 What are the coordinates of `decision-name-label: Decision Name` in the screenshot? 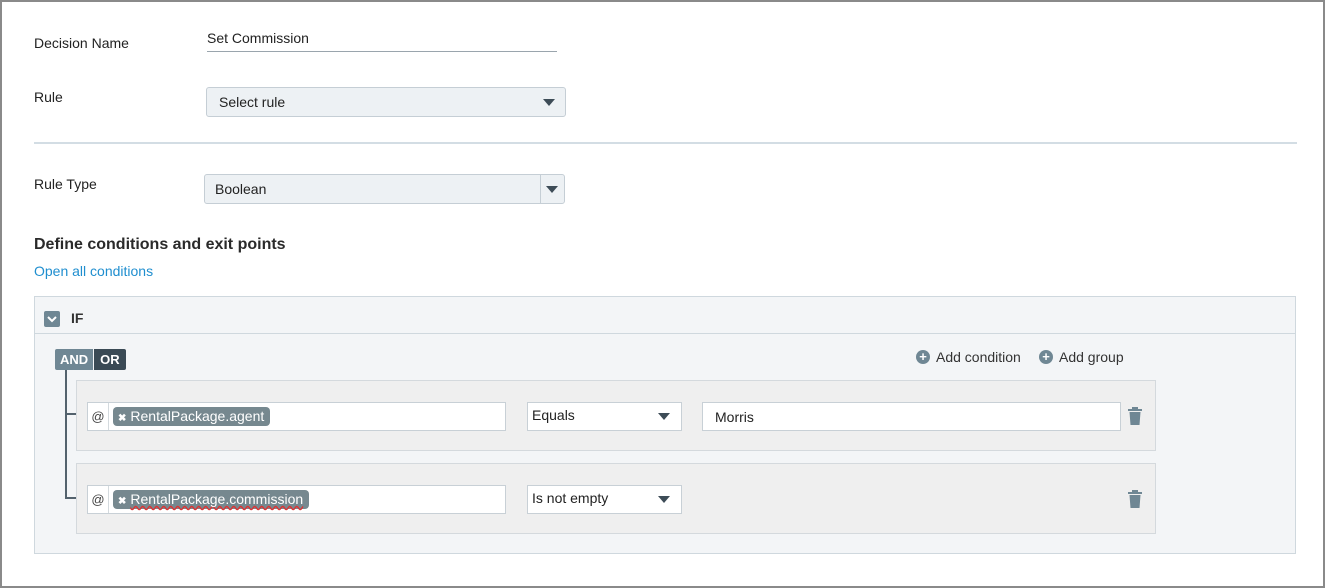 It's located at (81, 43).